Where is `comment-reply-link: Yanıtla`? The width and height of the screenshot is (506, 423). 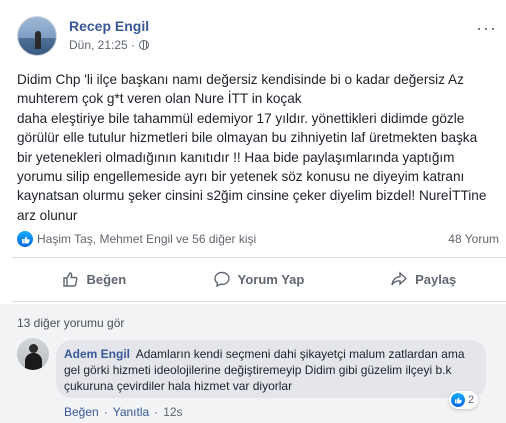
comment-reply-link: Yanıtla is located at coordinates (131, 412).